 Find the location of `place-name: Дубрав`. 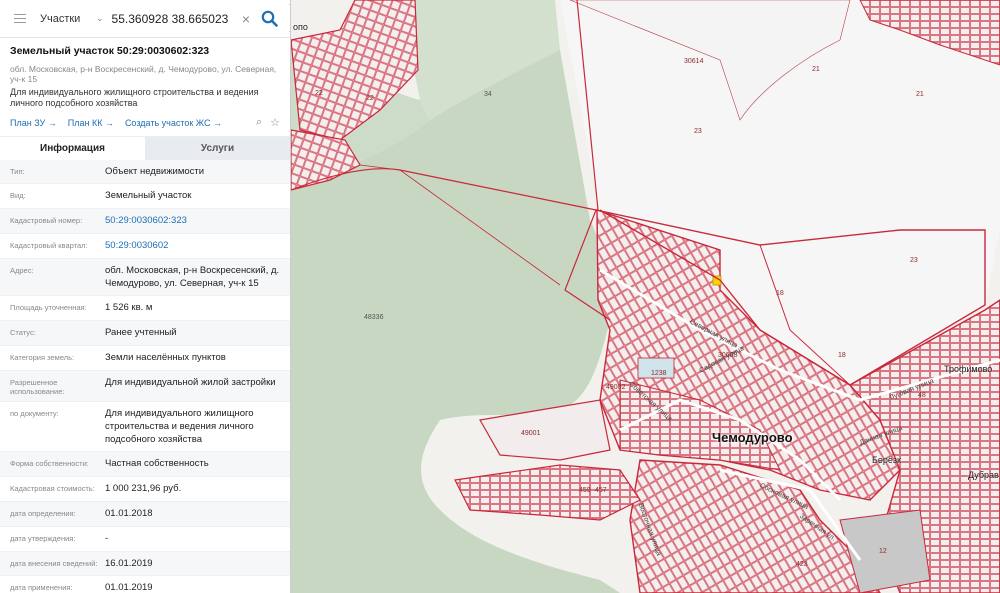

place-name: Дубрав is located at coordinates (983, 475).